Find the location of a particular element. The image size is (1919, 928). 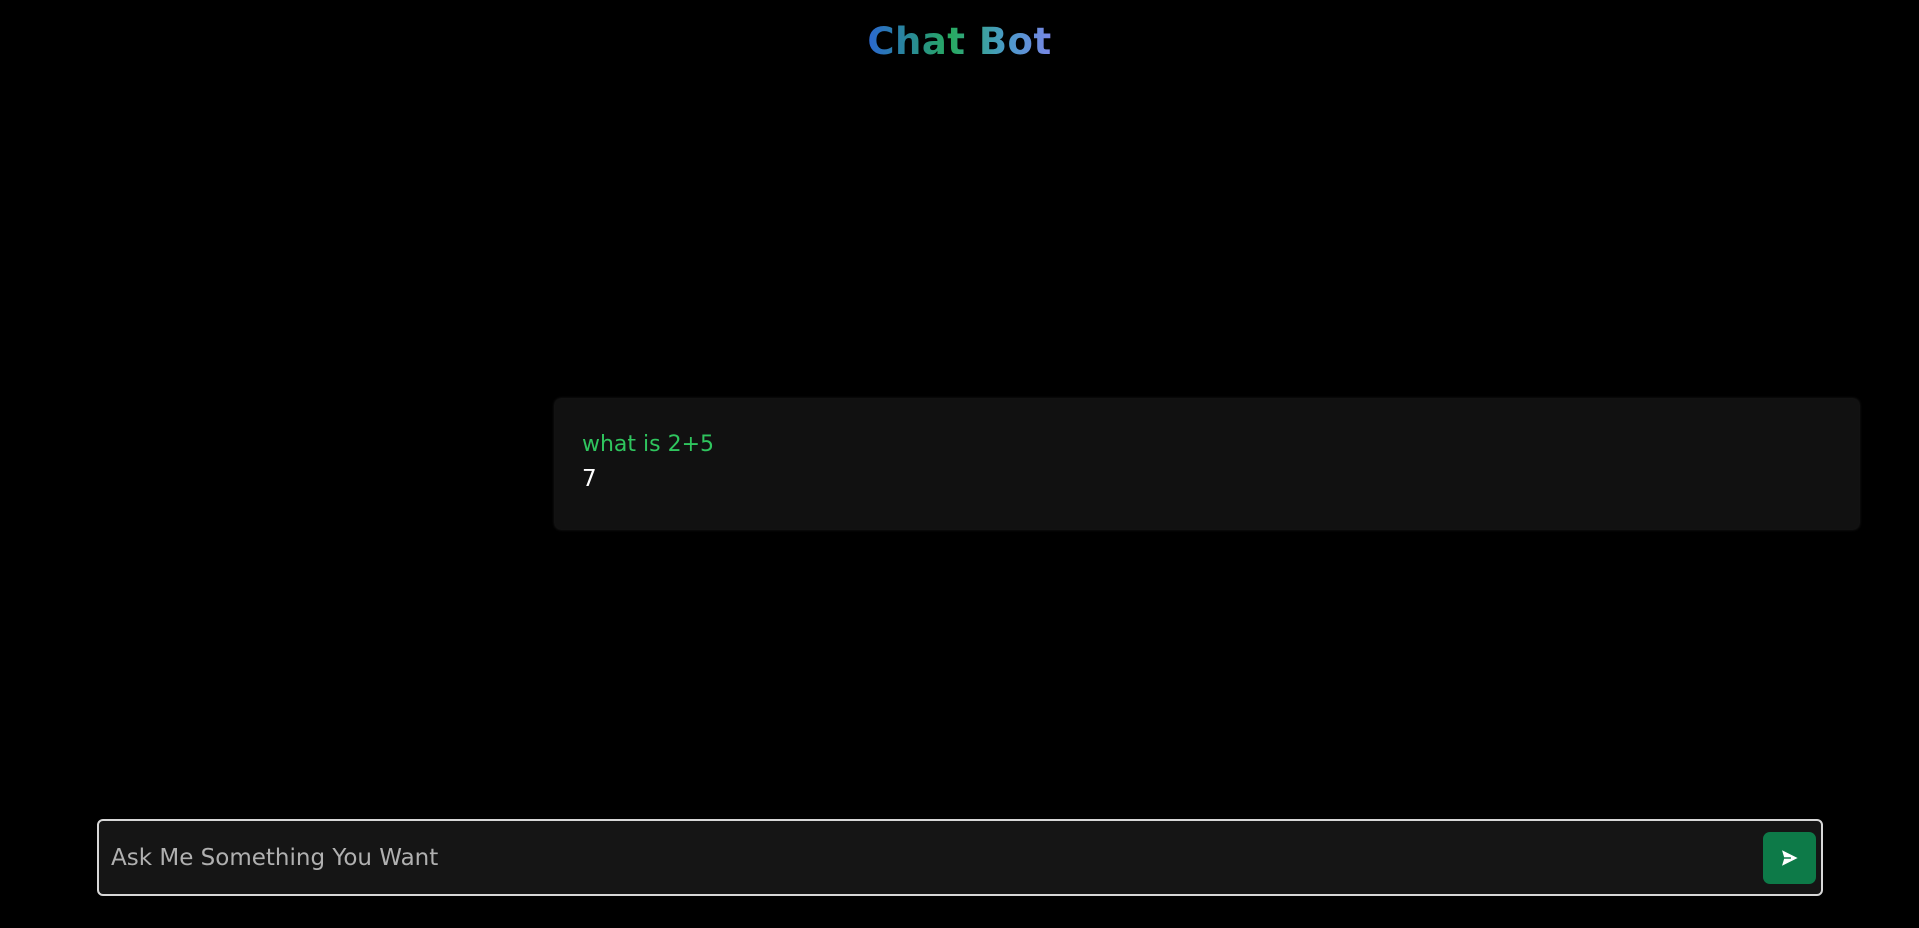

composer-bar is located at coordinates (960, 857).